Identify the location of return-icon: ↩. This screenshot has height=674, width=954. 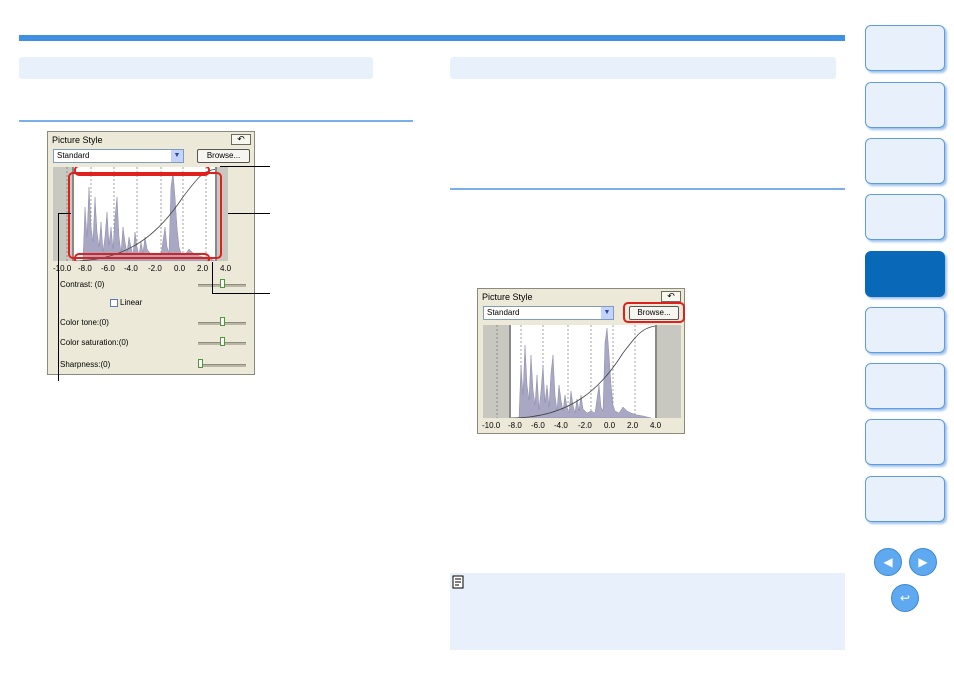
(905, 598).